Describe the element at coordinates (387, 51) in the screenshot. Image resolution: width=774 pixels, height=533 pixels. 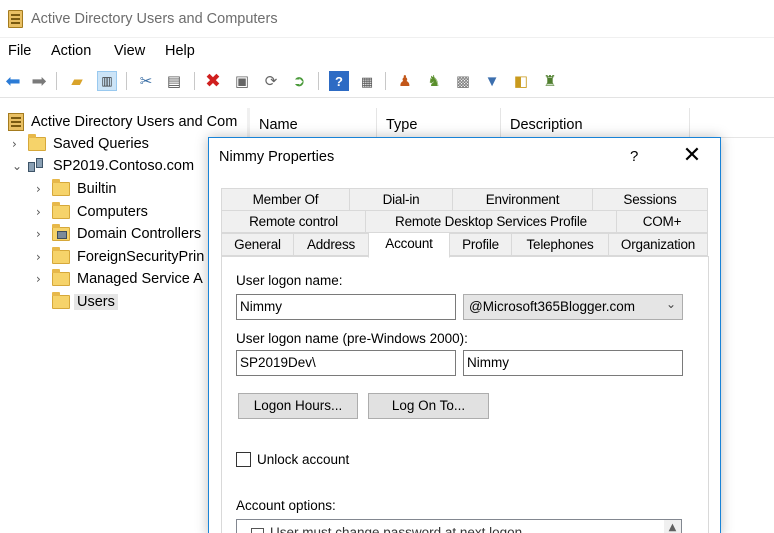
I see `menu-bar: File Action View Help` at that location.